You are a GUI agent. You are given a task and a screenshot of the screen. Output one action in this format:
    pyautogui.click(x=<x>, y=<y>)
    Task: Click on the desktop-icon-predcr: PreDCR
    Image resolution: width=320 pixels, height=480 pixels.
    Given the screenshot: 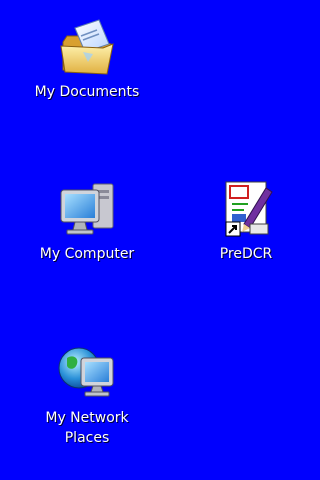 What is the action you would take?
    pyautogui.click(x=246, y=220)
    